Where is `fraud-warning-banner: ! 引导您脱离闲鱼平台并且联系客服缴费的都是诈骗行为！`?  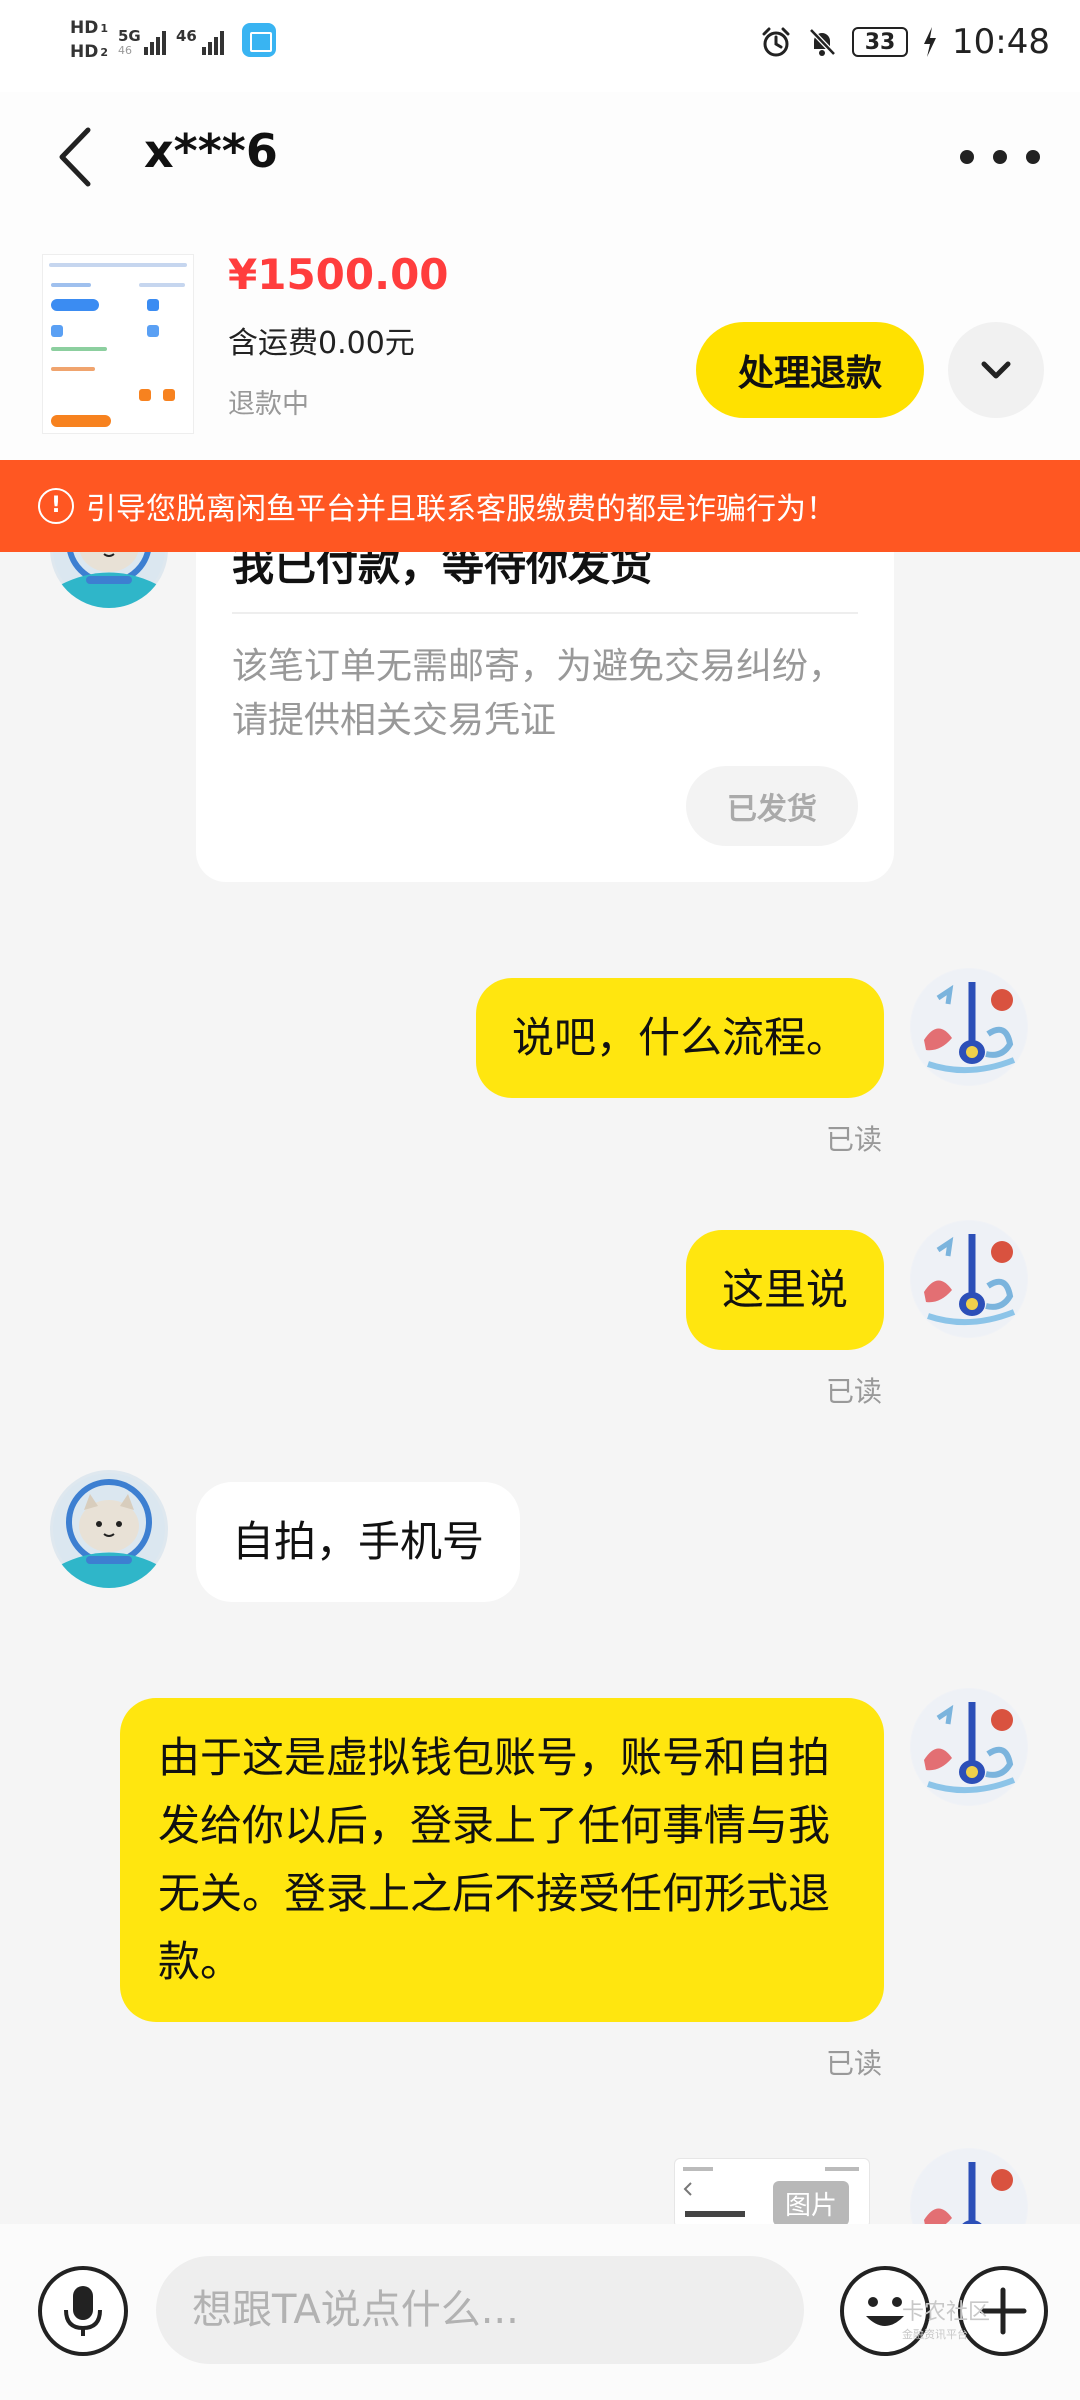
fraud-warning-banner: ! 引导您脱离闲鱼平台并且联系客服缴费的都是诈骗行为！ is located at coordinates (540, 506).